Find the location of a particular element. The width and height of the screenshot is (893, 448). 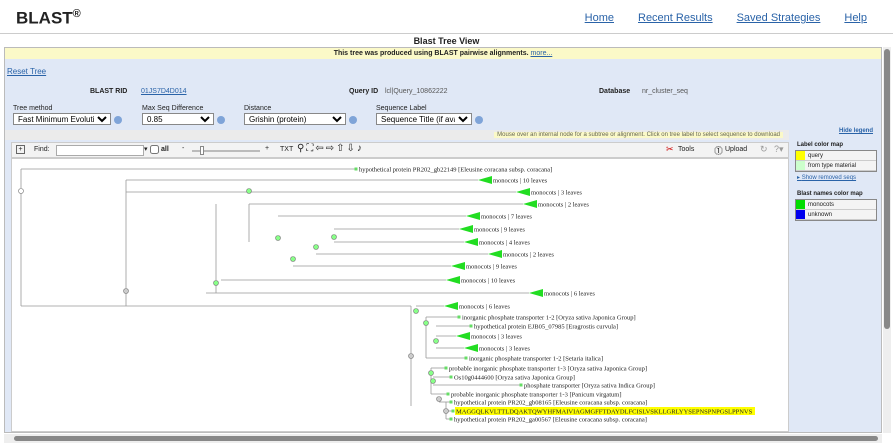

nav-home: Home is located at coordinates (599, 18).